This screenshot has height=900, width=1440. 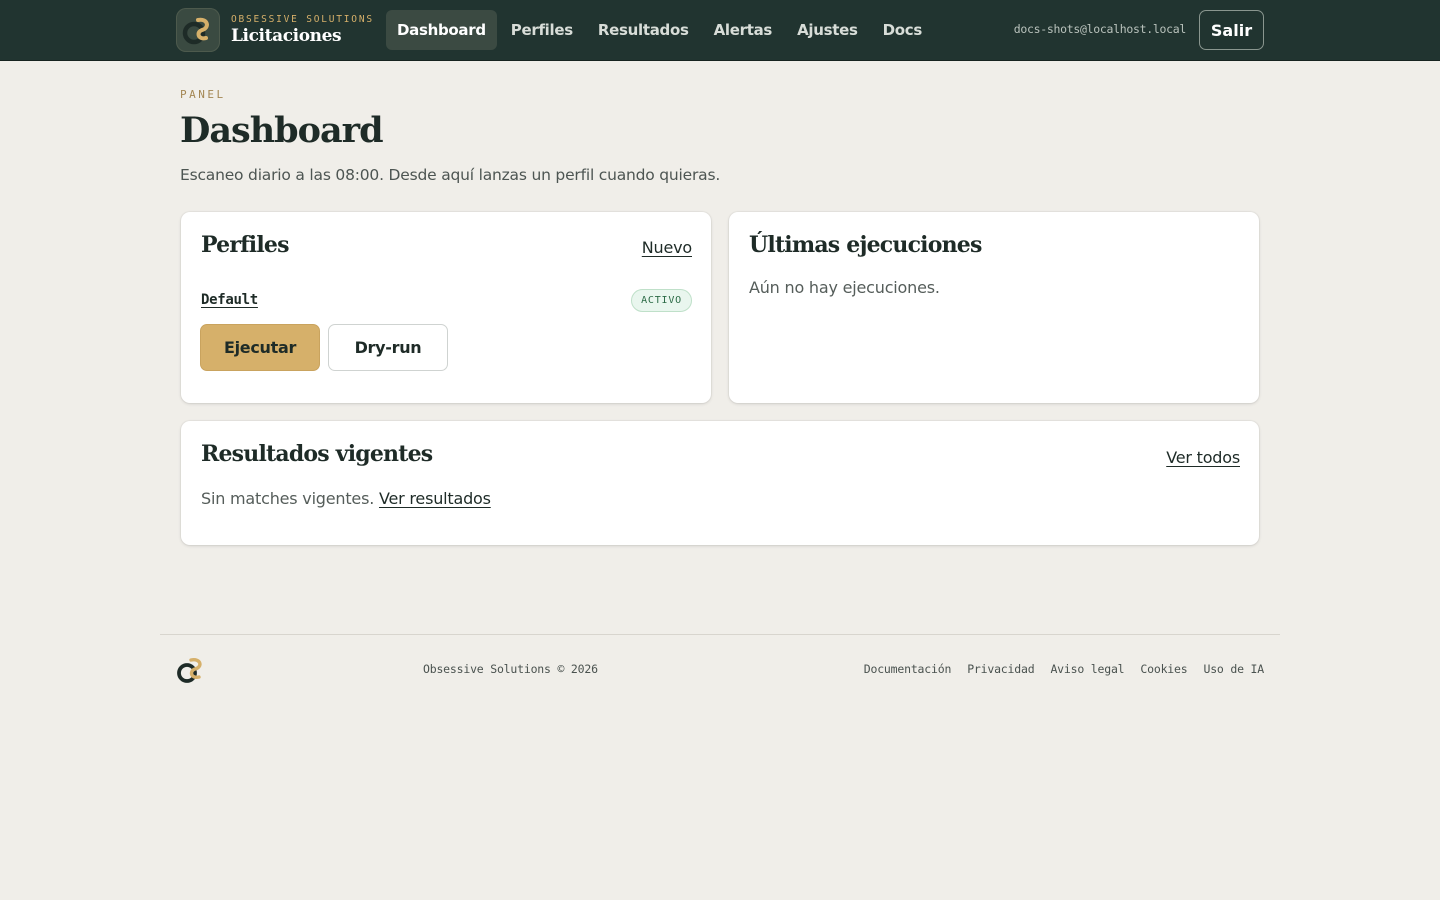 I want to click on user-email: docs-shots@localhost.local, so click(x=1100, y=29).